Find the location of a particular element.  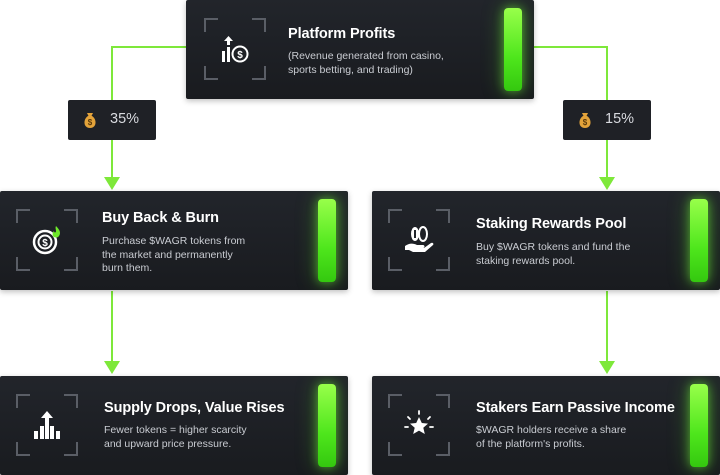

revenue-growth-icon: $ is located at coordinates (235, 49).